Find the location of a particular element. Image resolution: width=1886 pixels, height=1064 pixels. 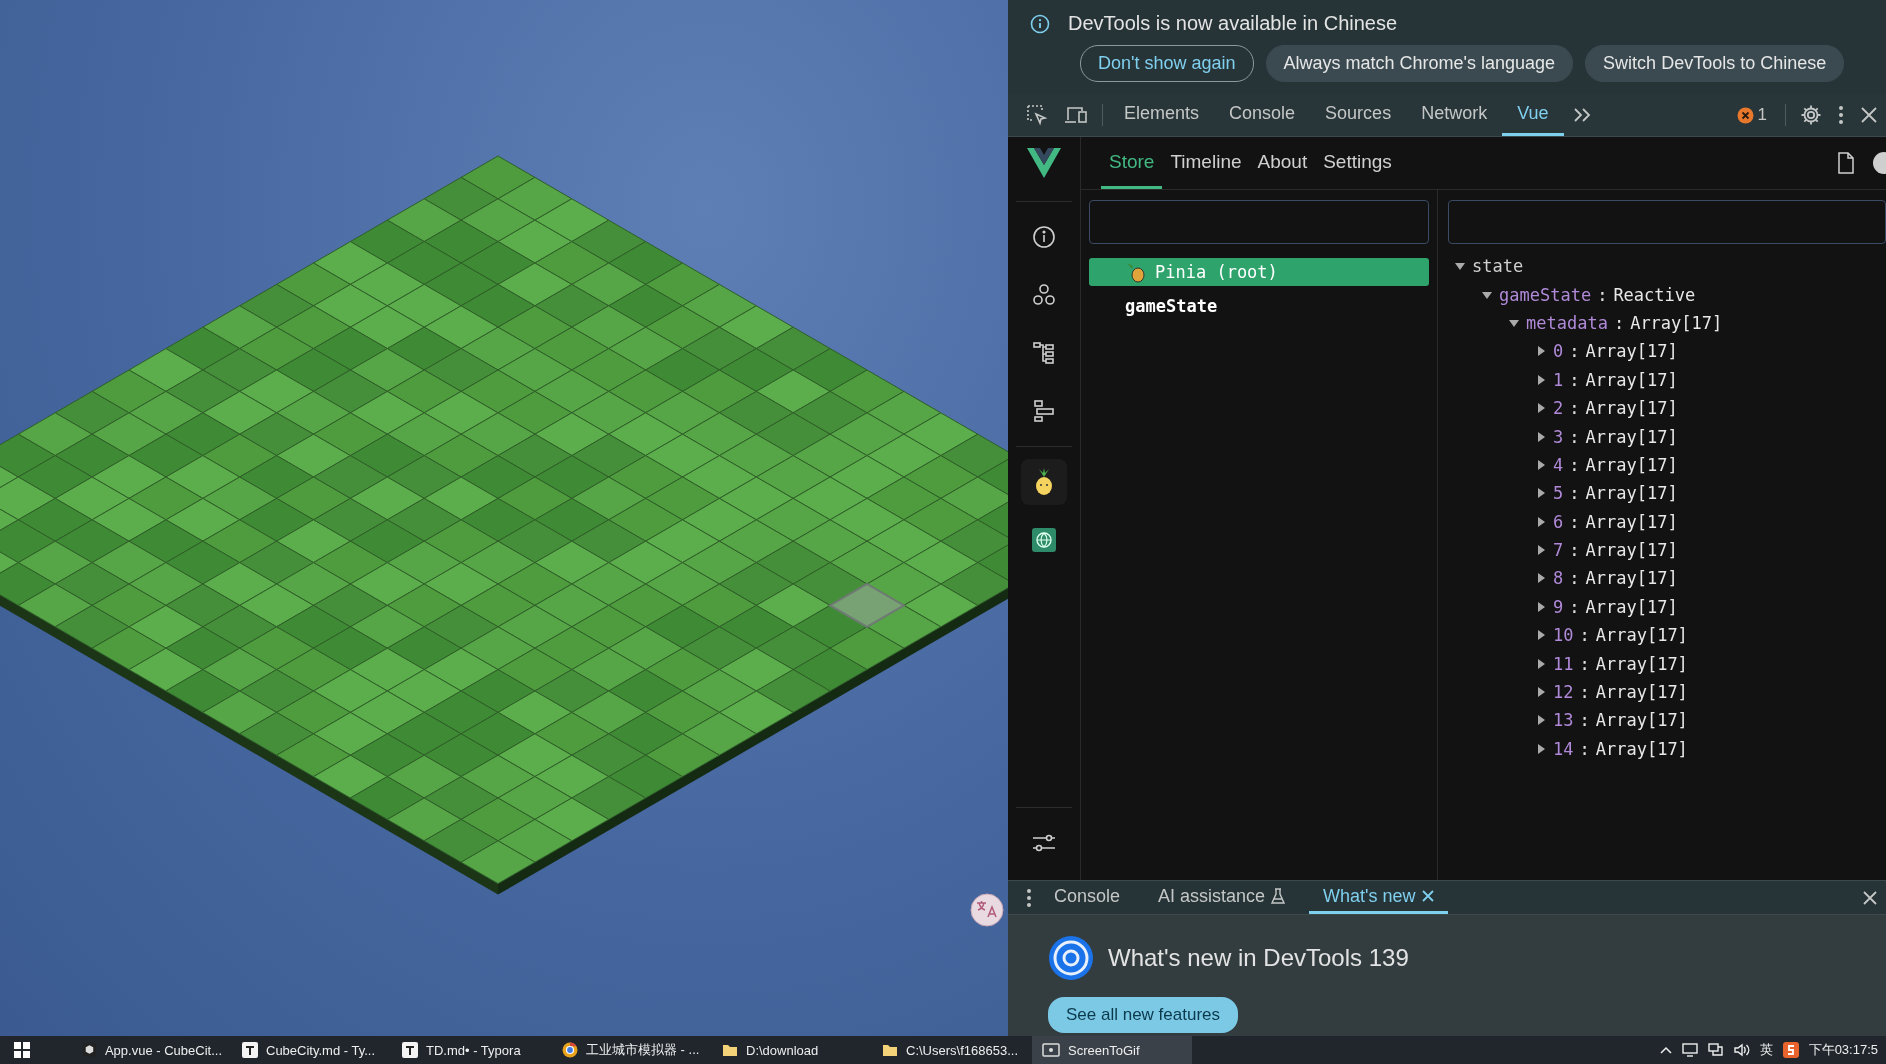

flask-icon is located at coordinates (1278, 896).